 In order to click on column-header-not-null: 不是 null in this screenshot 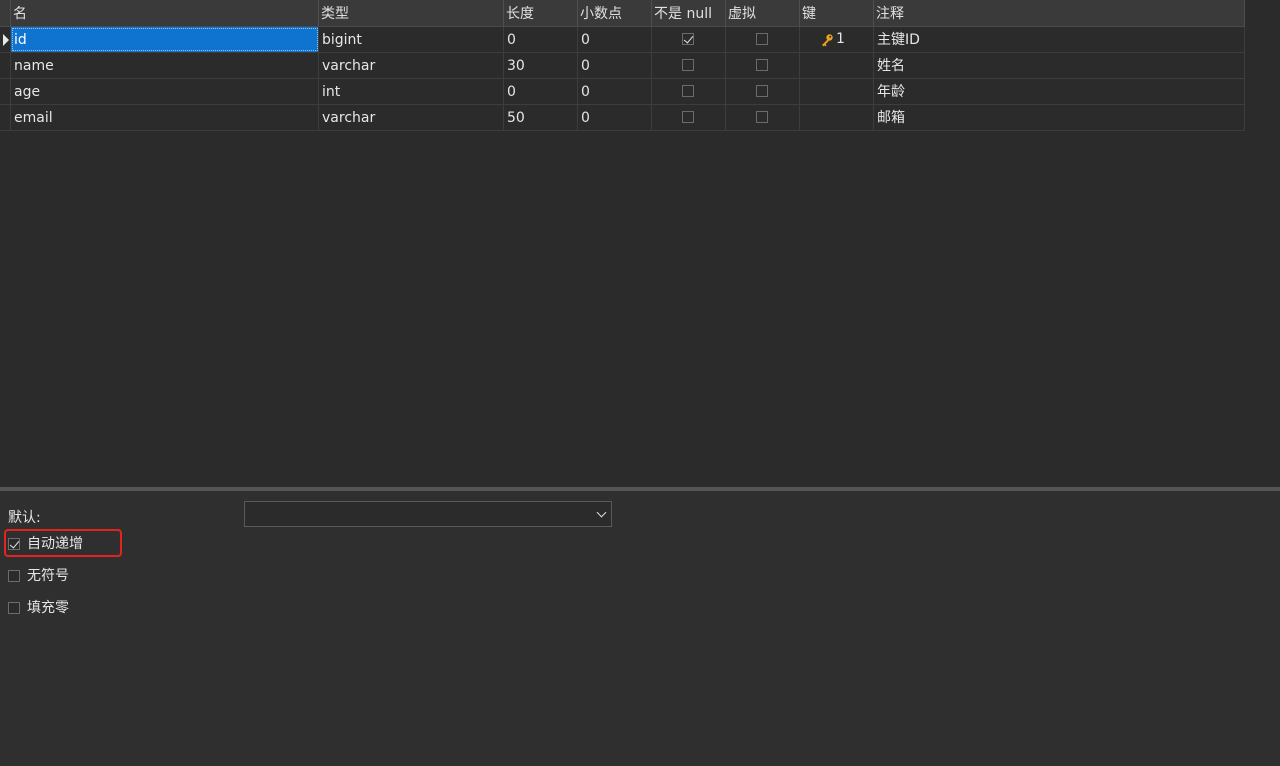, I will do `click(689, 13)`.